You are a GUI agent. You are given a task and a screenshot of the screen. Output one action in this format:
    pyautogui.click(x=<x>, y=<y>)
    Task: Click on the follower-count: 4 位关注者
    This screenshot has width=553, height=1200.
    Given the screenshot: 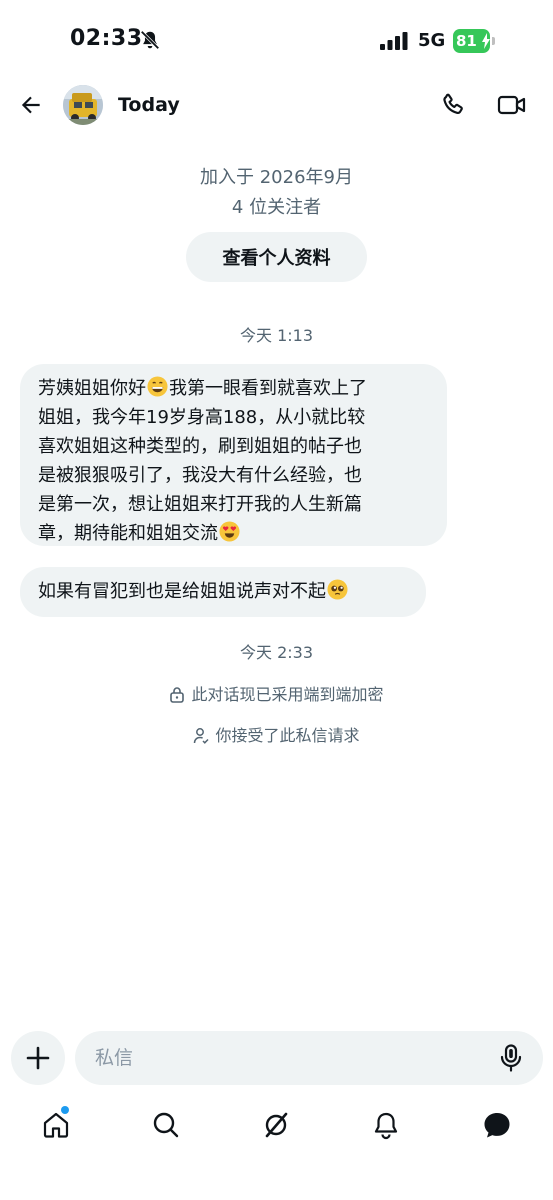 What is the action you would take?
    pyautogui.click(x=276, y=207)
    